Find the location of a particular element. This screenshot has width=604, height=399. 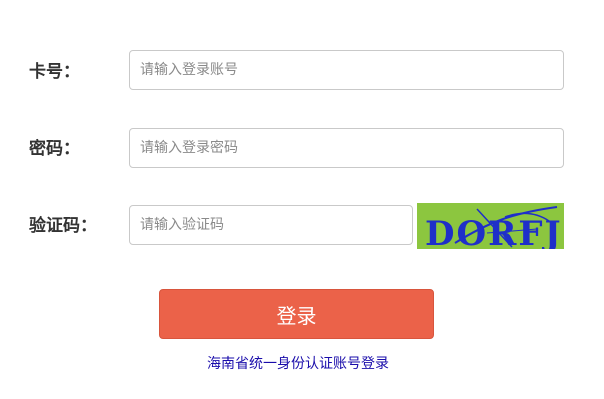

verification-code-input is located at coordinates (271, 225).